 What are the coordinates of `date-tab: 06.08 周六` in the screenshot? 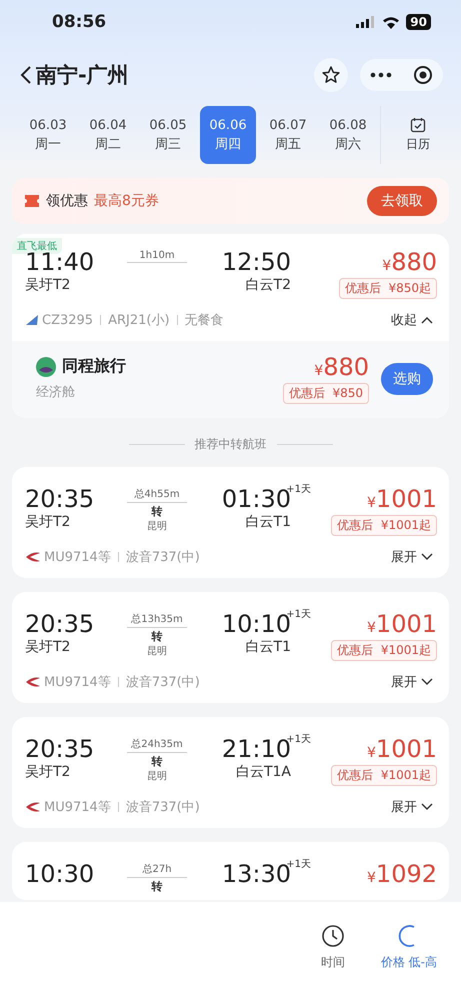 It's located at (348, 135).